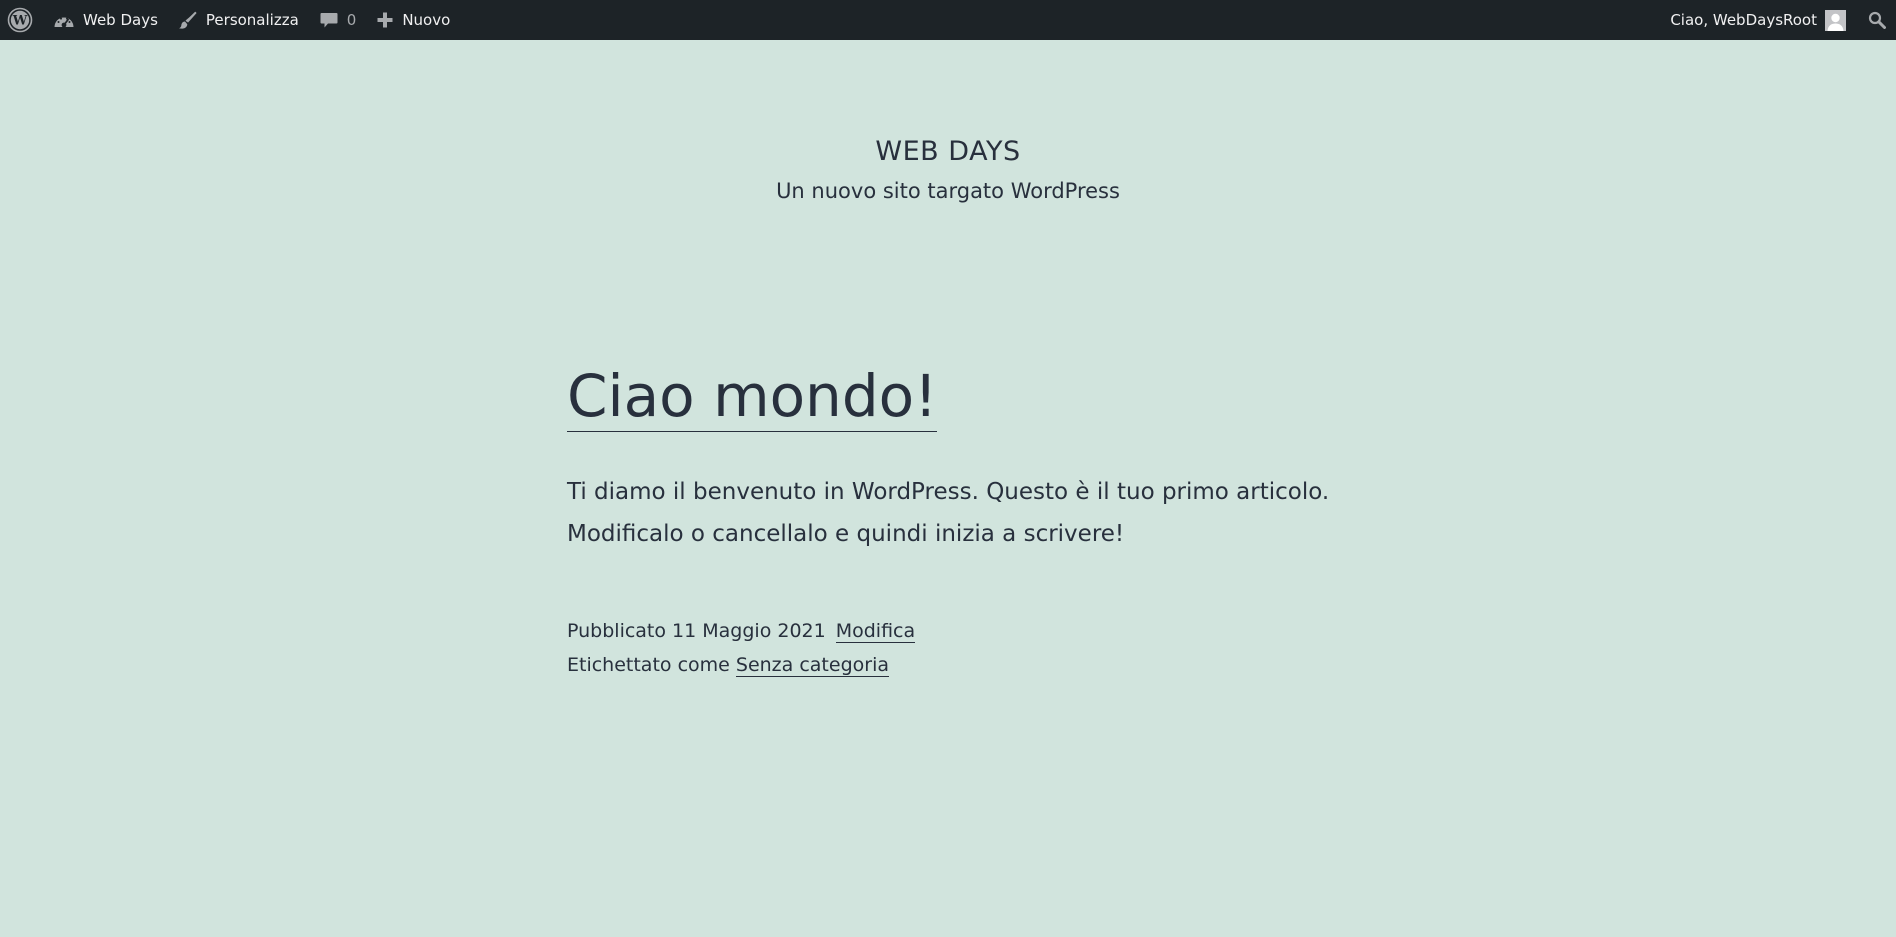 The image size is (1896, 937). I want to click on svg-text: W, so click(20, 21).